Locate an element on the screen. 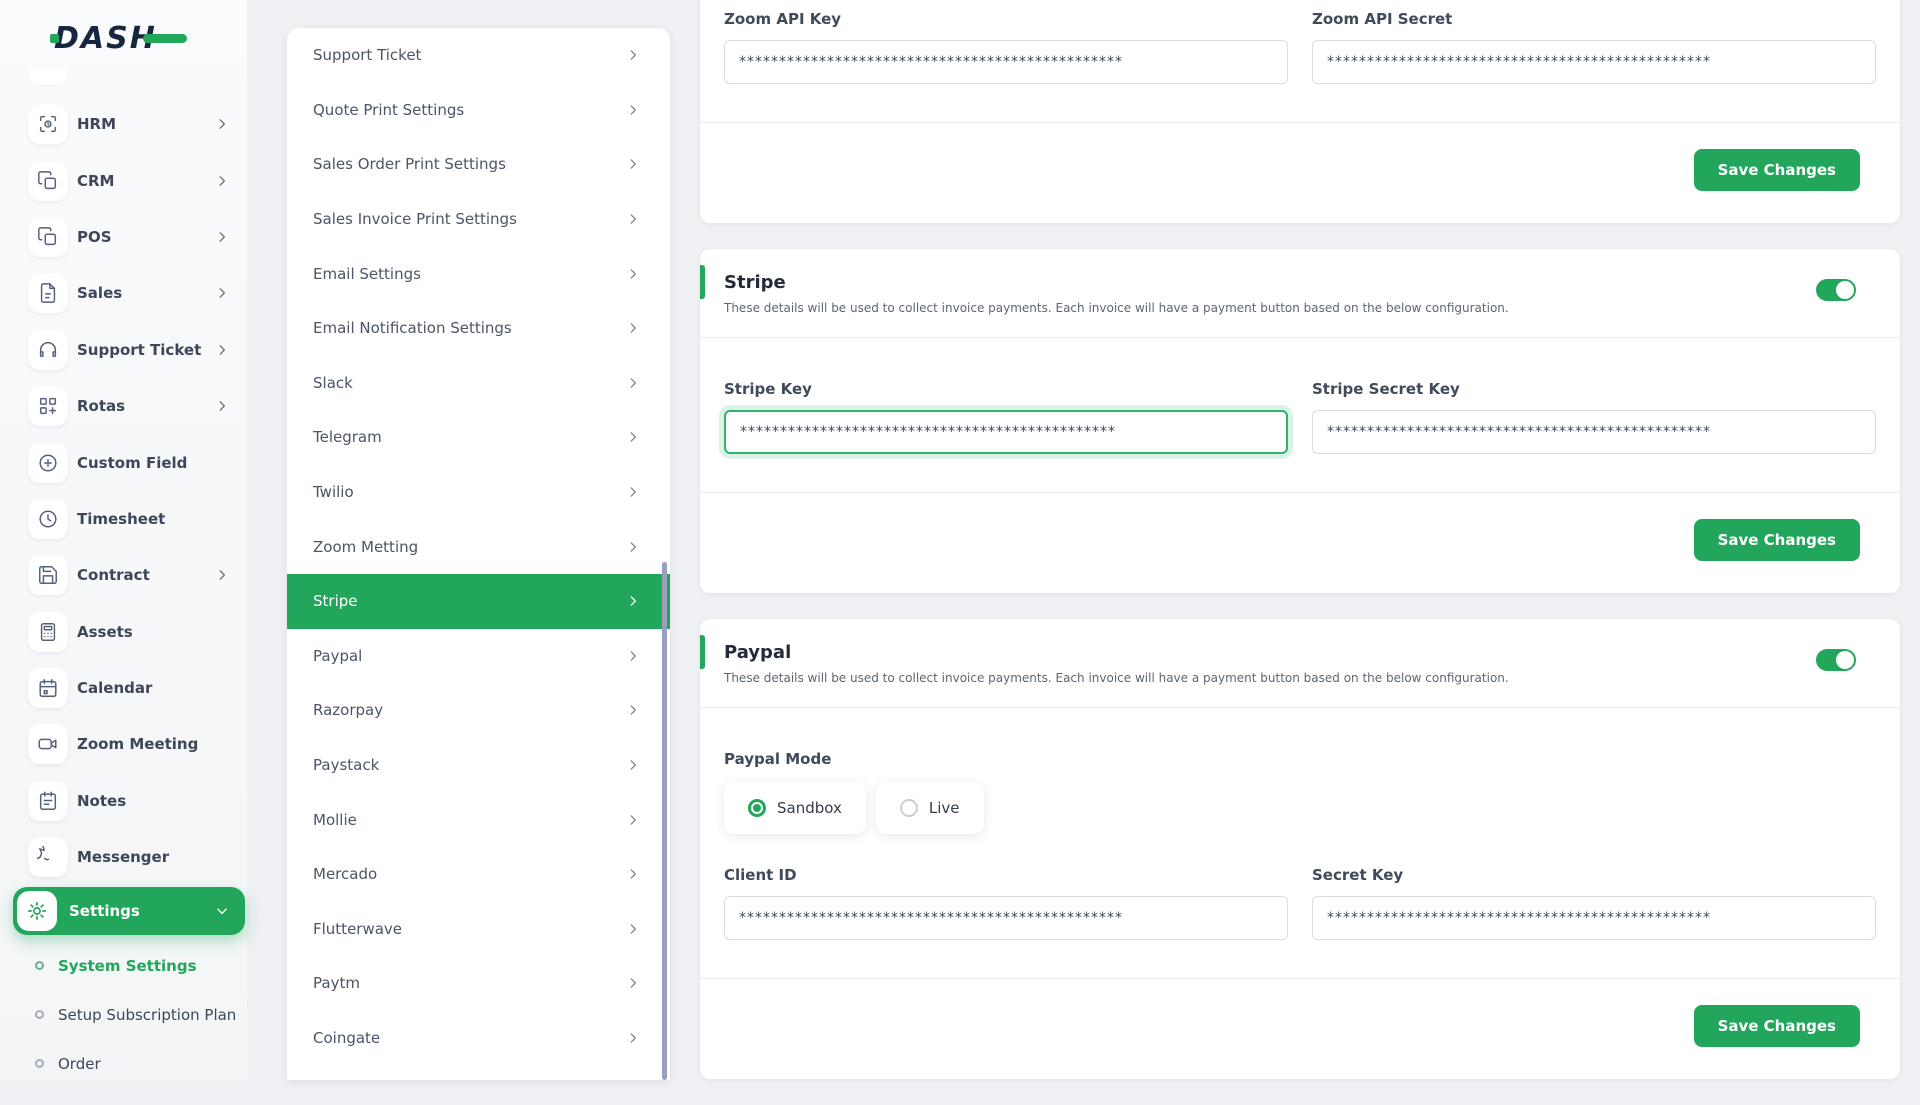 This screenshot has width=1920, height=1105. rotas-icon is located at coordinates (48, 406).